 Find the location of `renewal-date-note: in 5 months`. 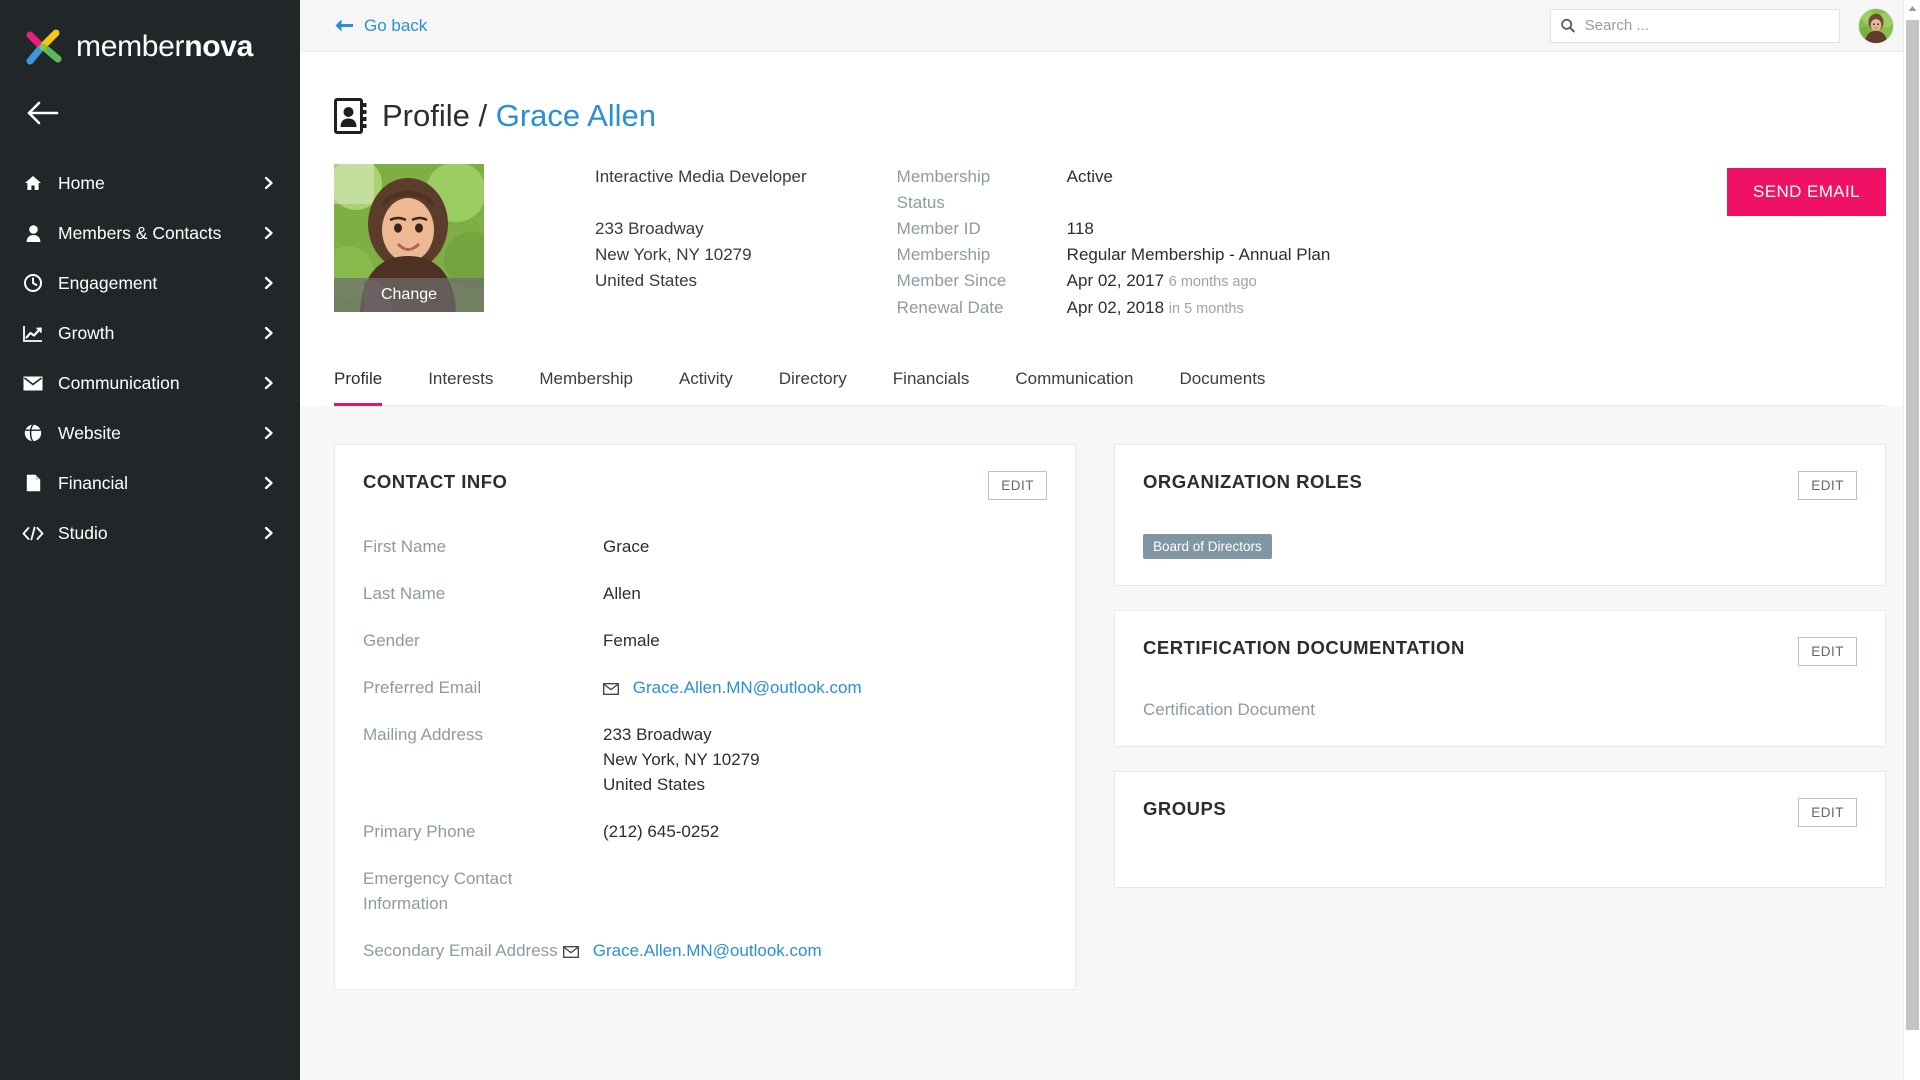

renewal-date-note: in 5 months is located at coordinates (1206, 309).